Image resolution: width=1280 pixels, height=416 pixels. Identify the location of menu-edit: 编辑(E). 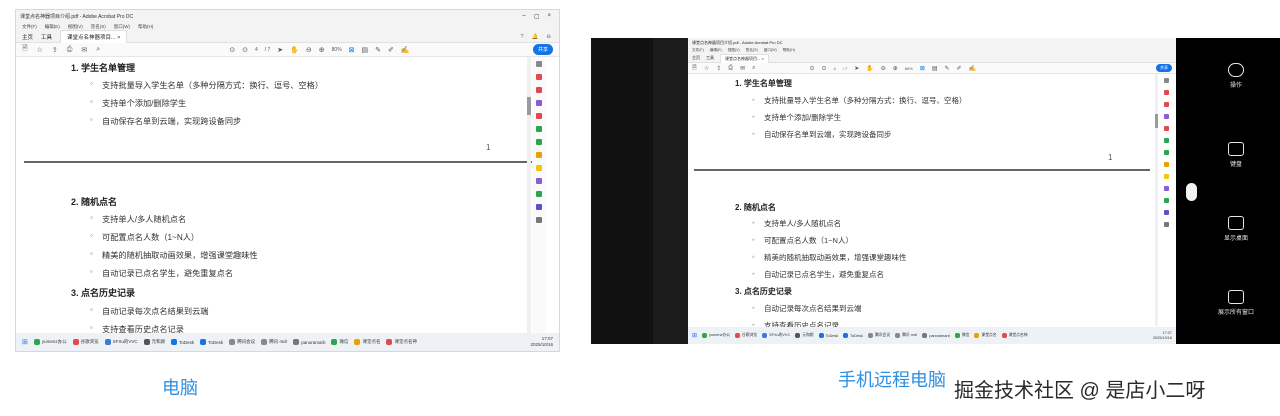
(716, 50).